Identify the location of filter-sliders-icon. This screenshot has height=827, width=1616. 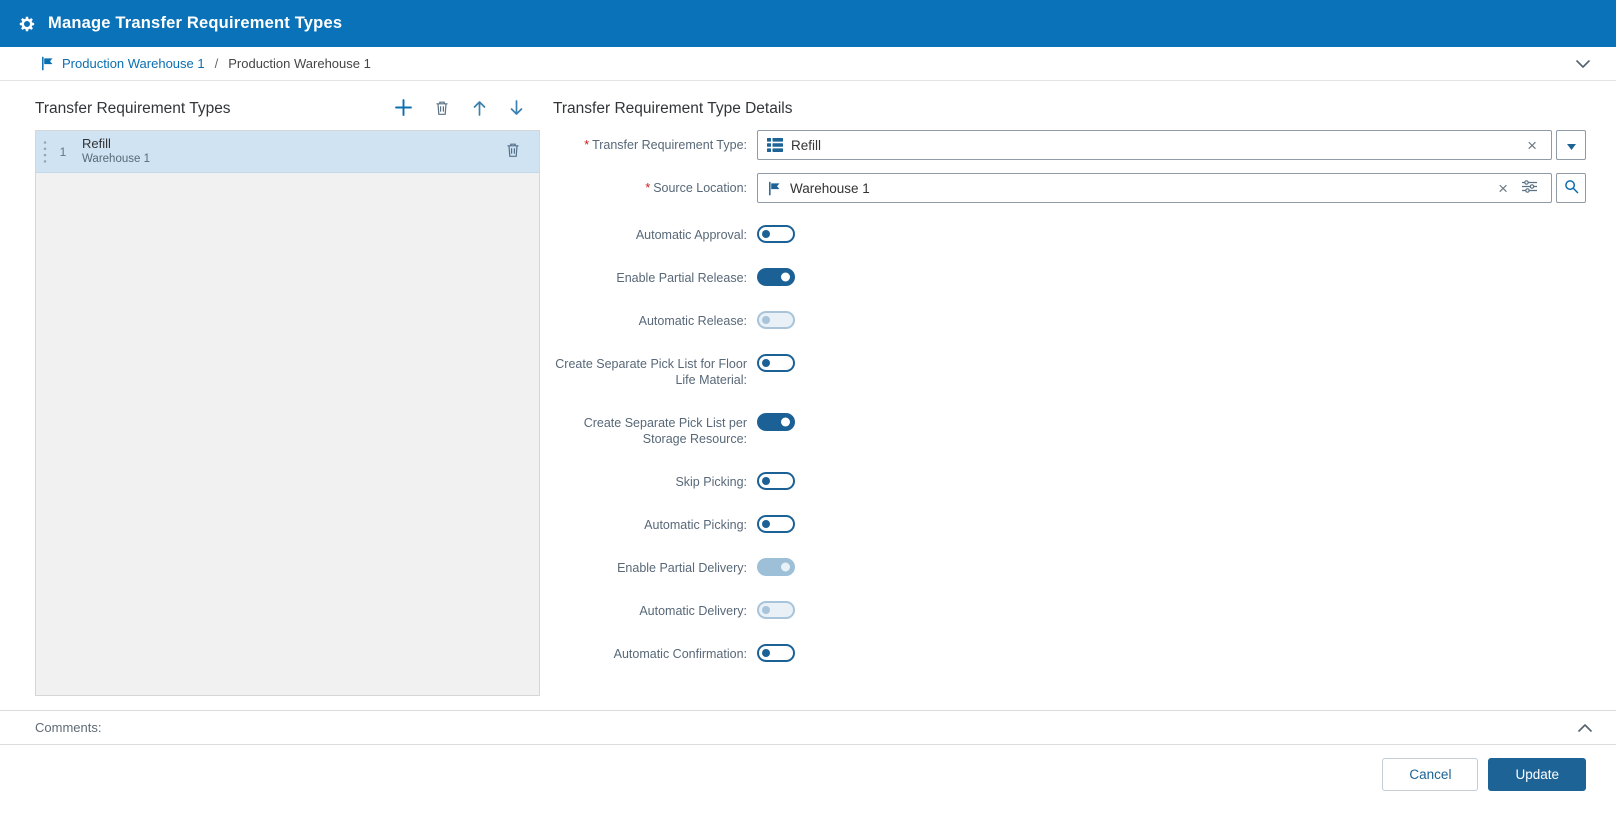
(1529, 188).